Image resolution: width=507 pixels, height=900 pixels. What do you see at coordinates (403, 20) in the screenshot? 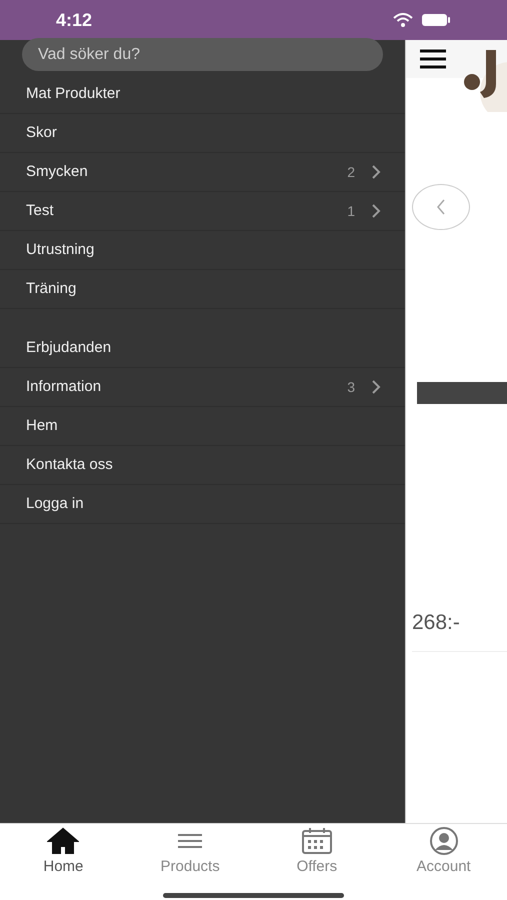
I see `wifi-icon` at bounding box center [403, 20].